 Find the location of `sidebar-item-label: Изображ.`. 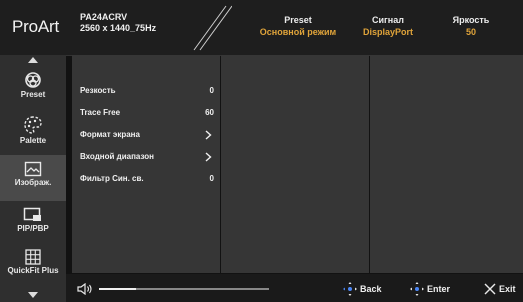

sidebar-item-label: Изображ. is located at coordinates (33, 182).